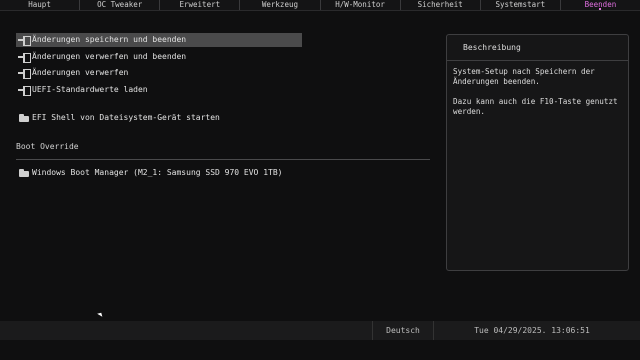  What do you see at coordinates (403, 330) in the screenshot?
I see `language-selector: Deutsch` at bounding box center [403, 330].